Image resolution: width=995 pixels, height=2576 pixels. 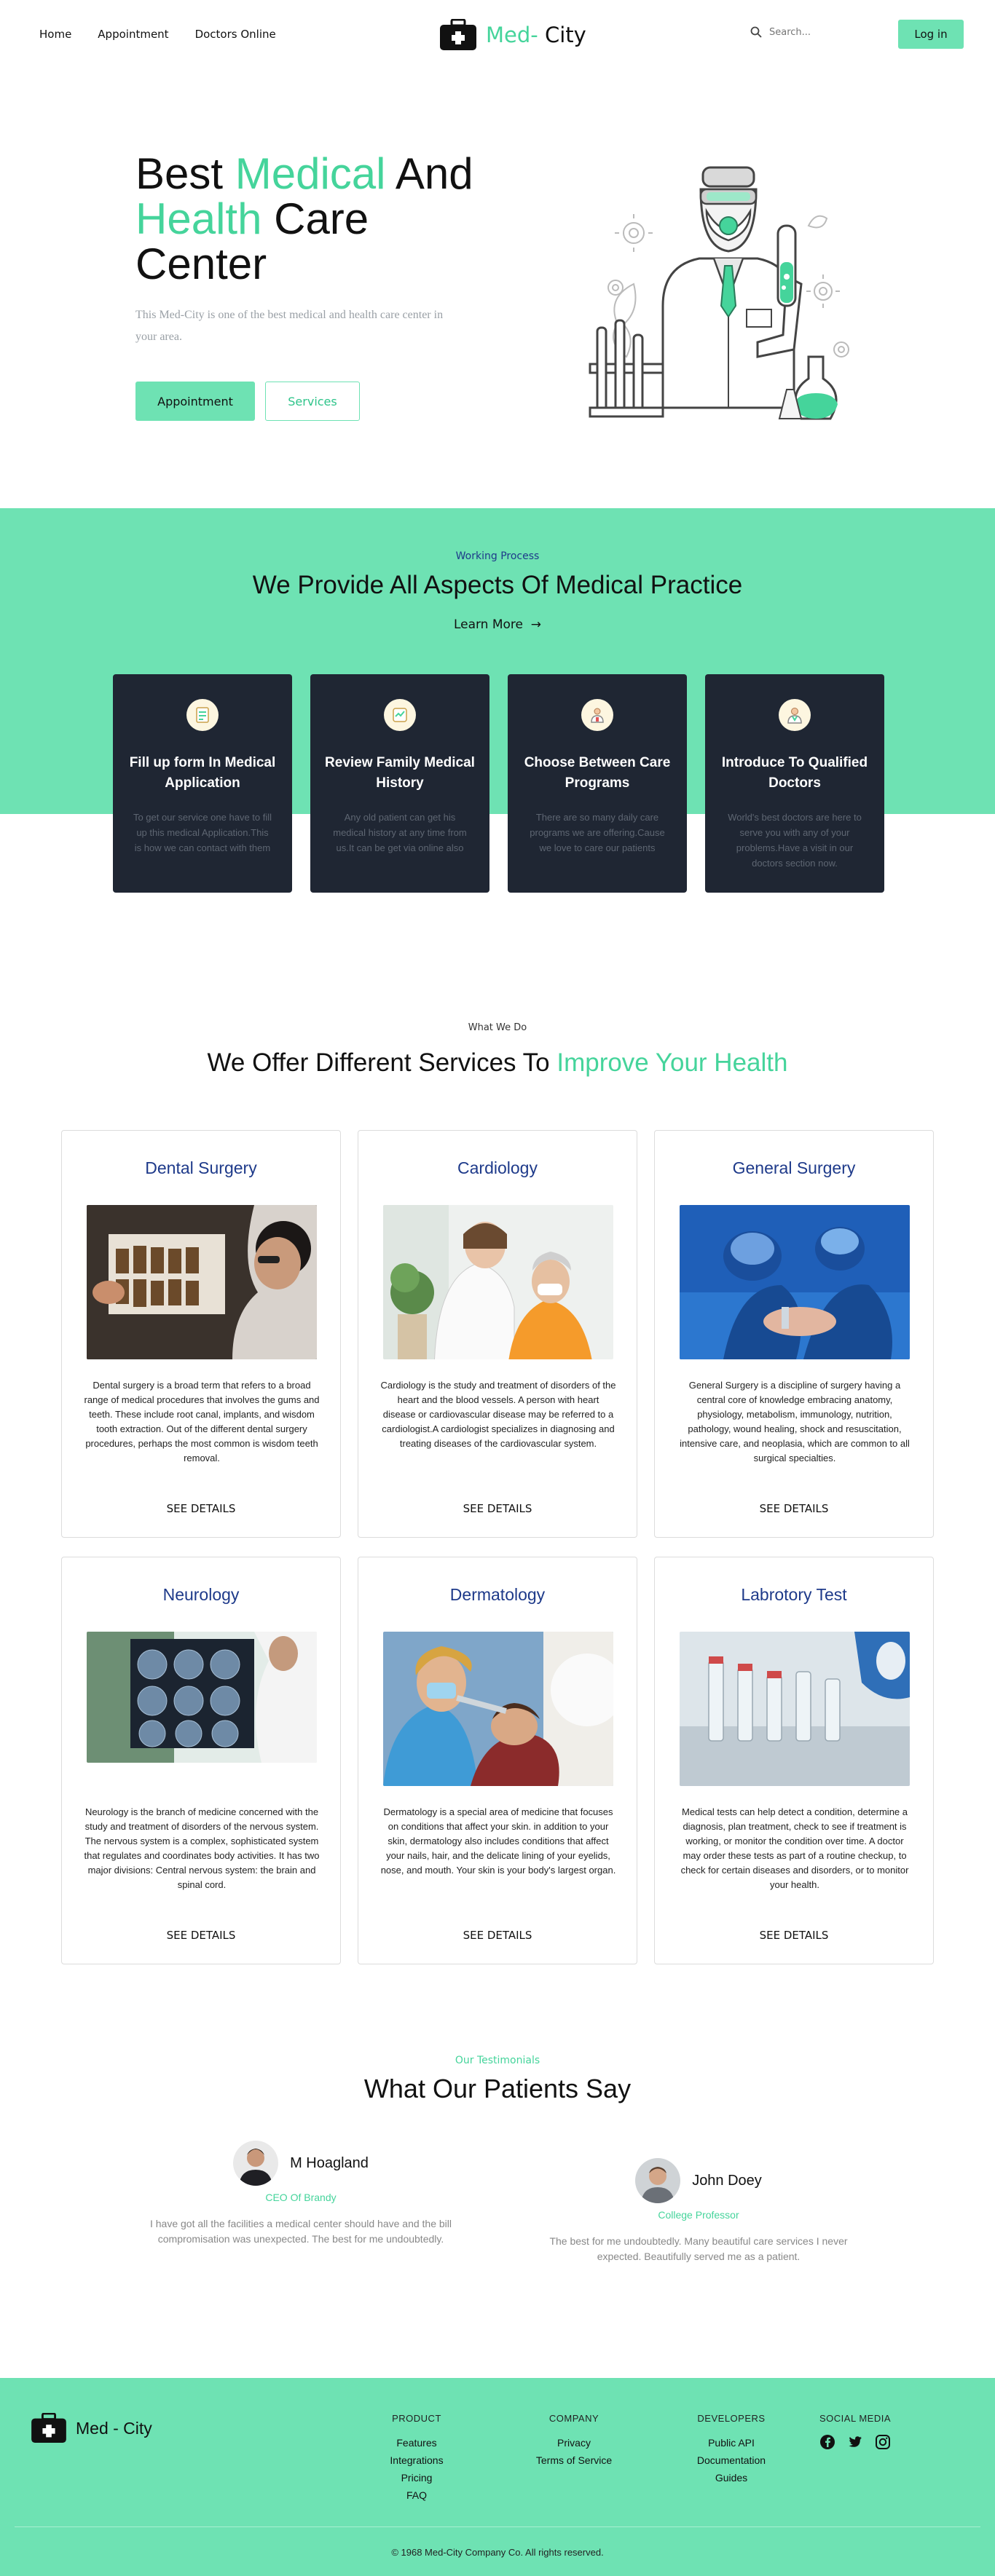 I want to click on footer-column-social: SOCIAL MEDIA, so click(x=855, y=2432).